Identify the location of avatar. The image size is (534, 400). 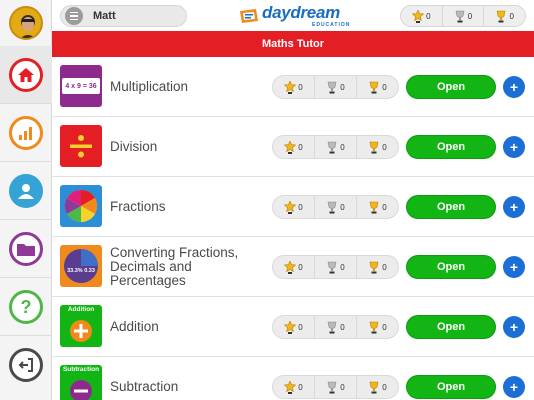
(26, 23).